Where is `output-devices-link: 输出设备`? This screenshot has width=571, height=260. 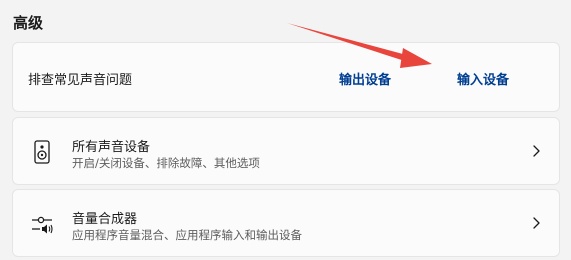 output-devices-link: 输出设备 is located at coordinates (365, 78).